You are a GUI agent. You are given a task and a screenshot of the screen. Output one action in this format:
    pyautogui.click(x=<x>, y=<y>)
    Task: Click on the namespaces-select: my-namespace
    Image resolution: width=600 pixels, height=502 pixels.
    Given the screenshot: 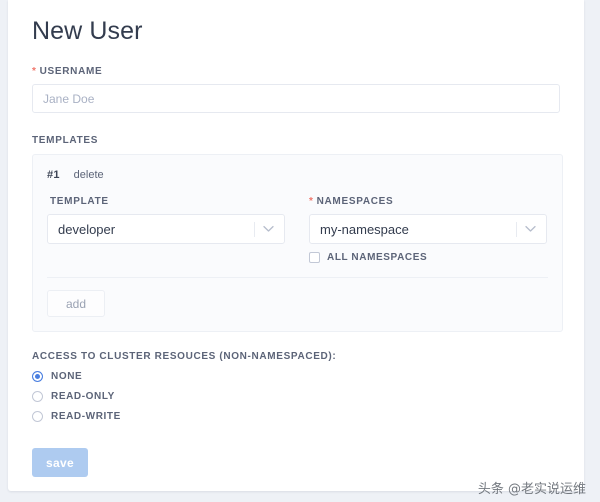 What is the action you would take?
    pyautogui.click(x=428, y=229)
    